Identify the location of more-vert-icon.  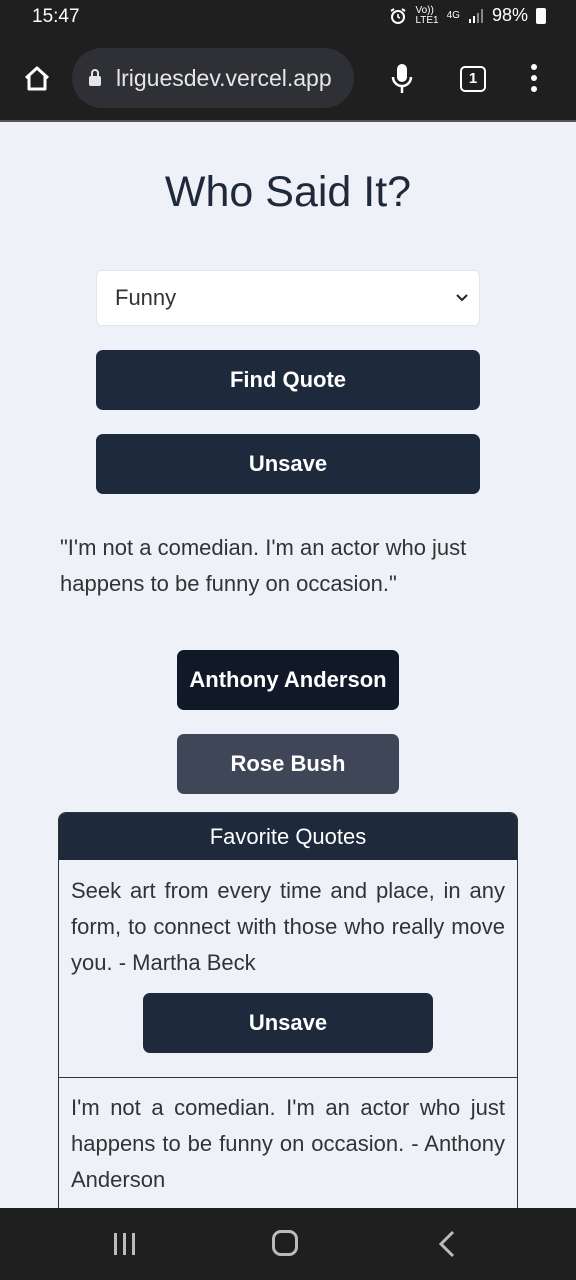
(534, 79).